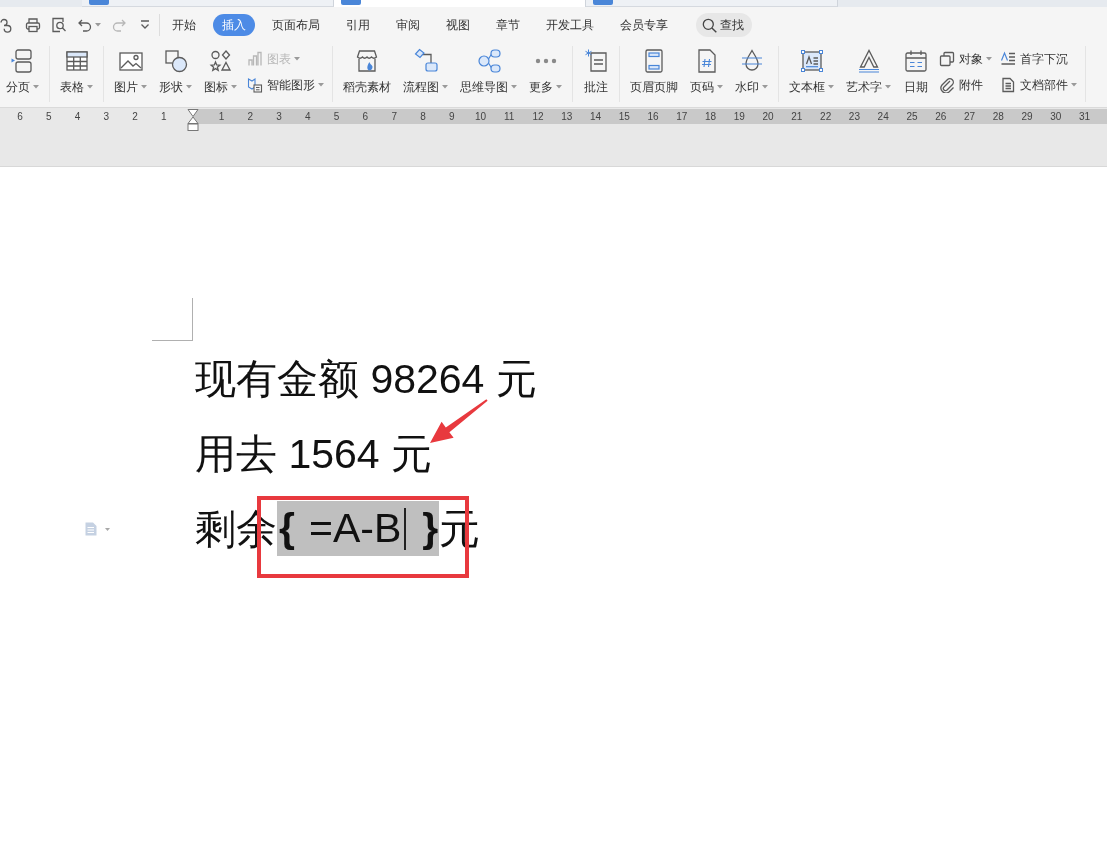 The width and height of the screenshot is (1107, 849). What do you see at coordinates (965, 59) in the screenshot?
I see `object-button: 对象` at bounding box center [965, 59].